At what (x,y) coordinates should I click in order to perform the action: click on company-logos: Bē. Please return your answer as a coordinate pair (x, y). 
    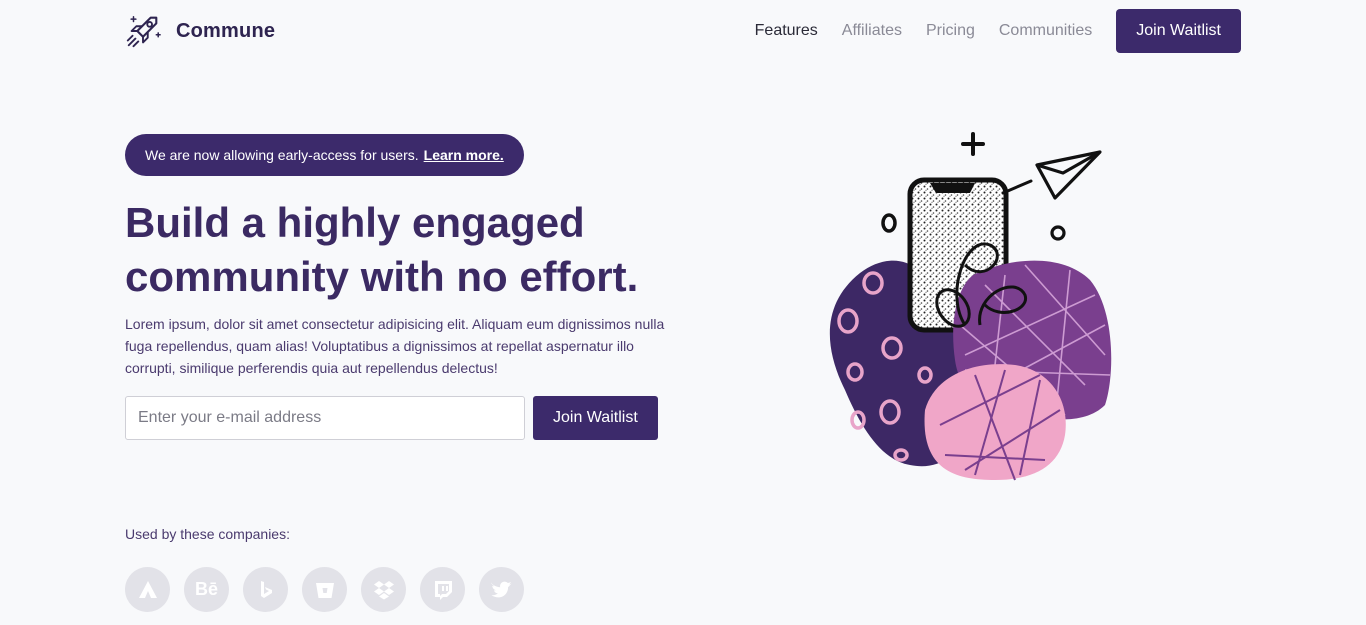
    Looking at the image, I should click on (324, 589).